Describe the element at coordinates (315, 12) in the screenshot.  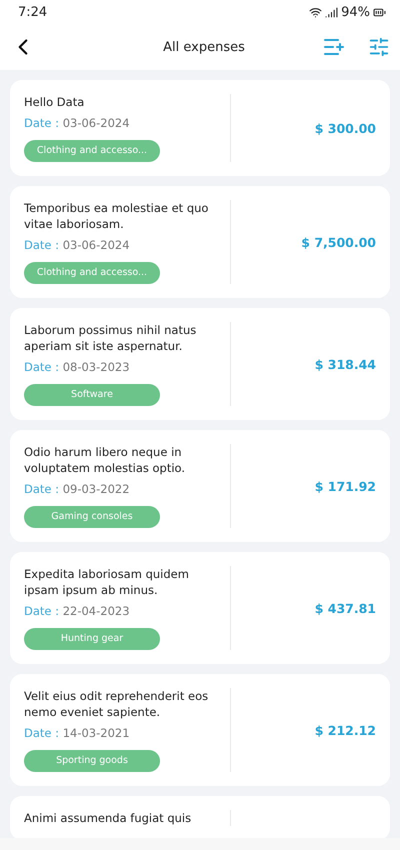
I see `wifi-icon` at that location.